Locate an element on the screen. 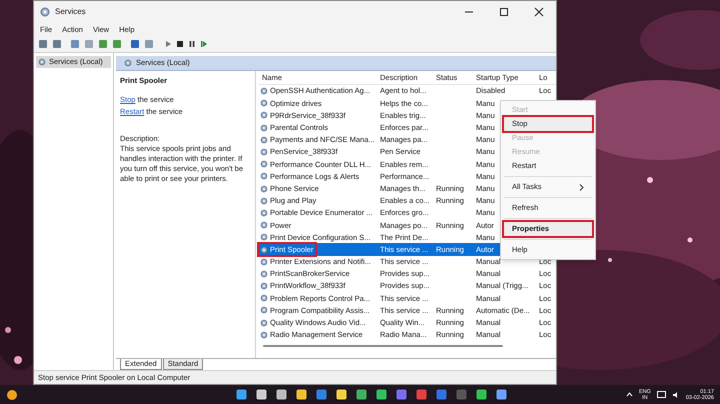 This screenshot has height=404, width=720. maximize-icon is located at coordinates (504, 12).